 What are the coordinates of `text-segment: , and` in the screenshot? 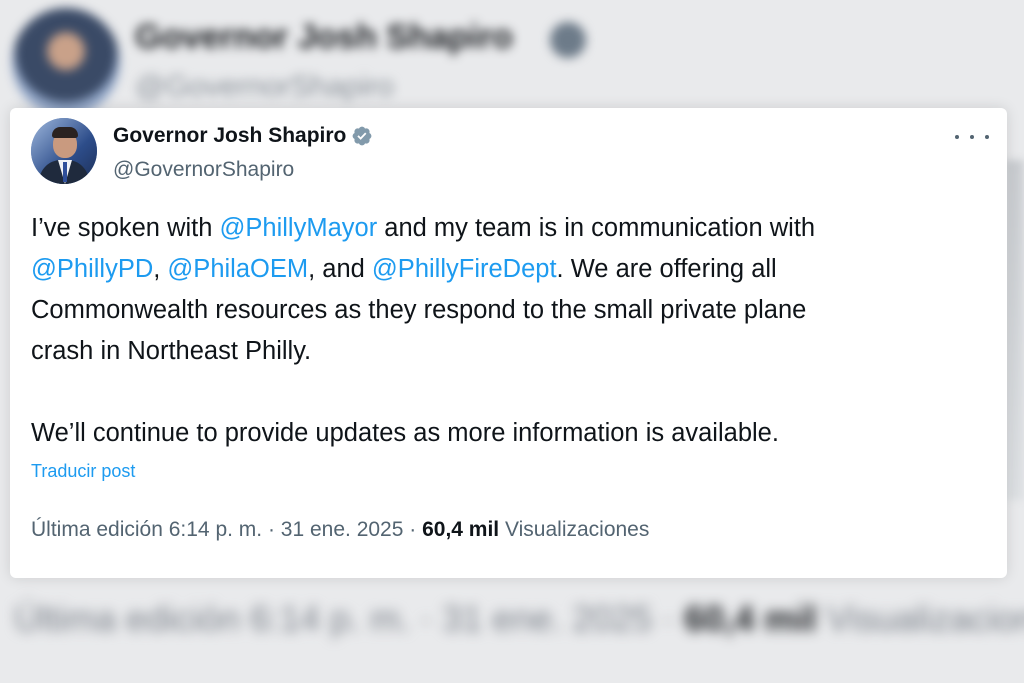 It's located at (340, 269).